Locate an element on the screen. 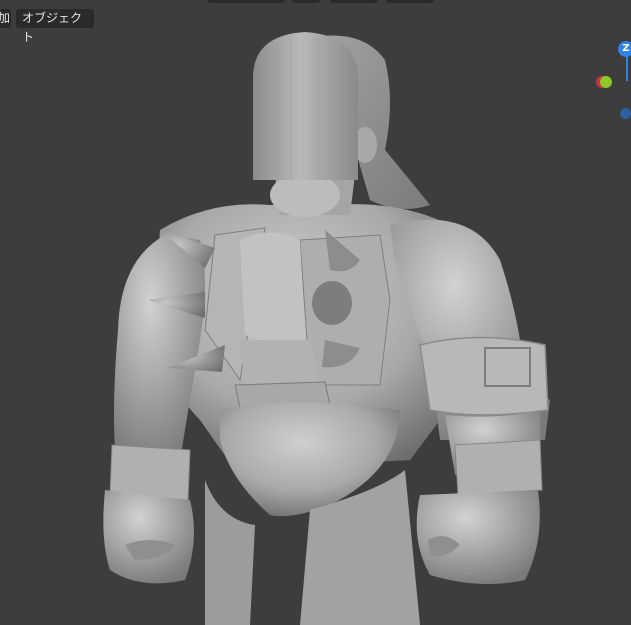 This screenshot has height=625, width=631. left-arm is located at coordinates (159, 347).